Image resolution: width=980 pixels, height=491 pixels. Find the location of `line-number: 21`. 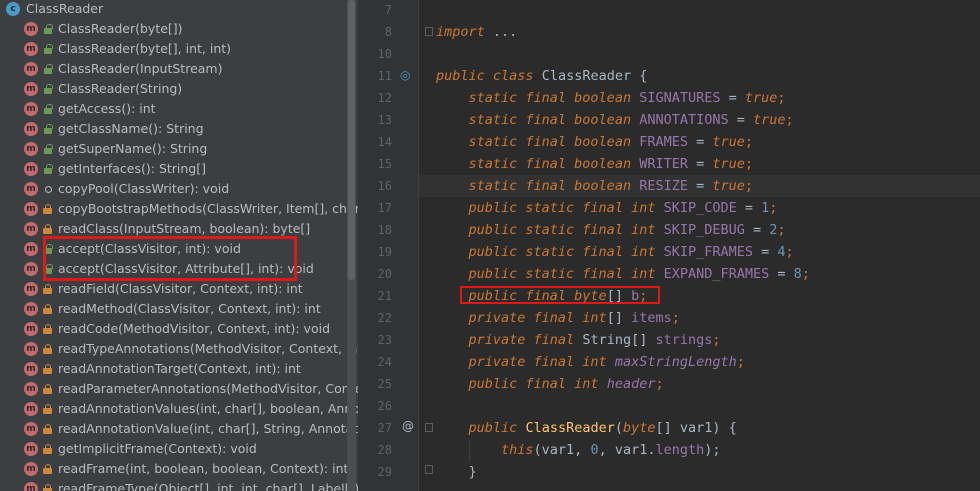

line-number: 21 is located at coordinates (384, 296).